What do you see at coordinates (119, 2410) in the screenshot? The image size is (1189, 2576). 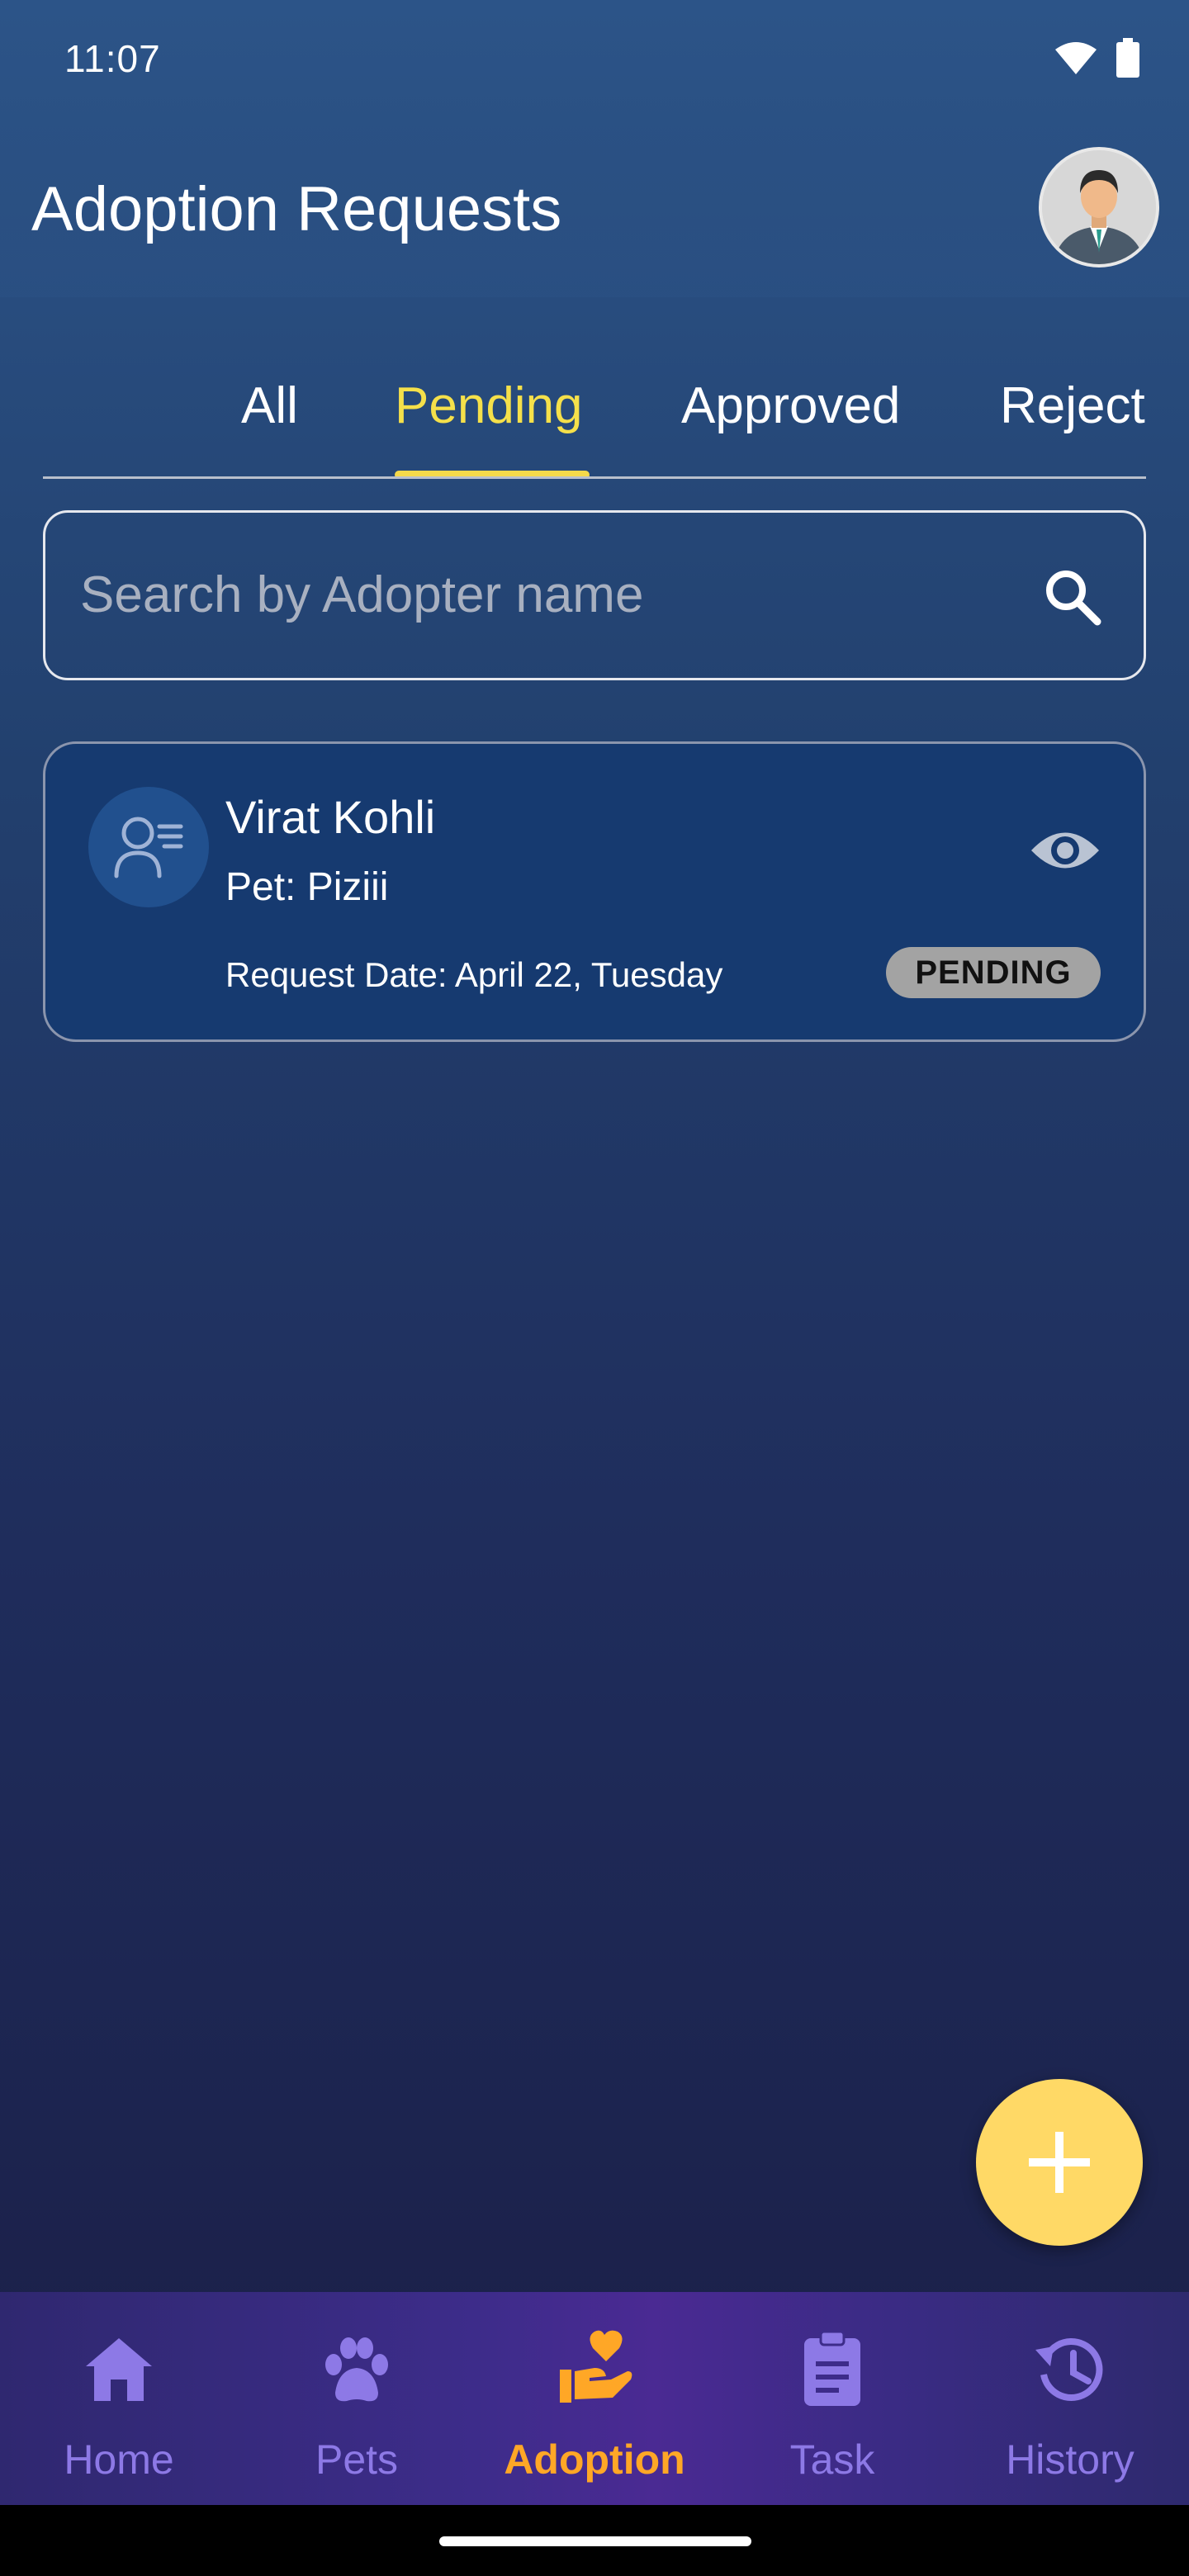 I see `nav-home: Home` at bounding box center [119, 2410].